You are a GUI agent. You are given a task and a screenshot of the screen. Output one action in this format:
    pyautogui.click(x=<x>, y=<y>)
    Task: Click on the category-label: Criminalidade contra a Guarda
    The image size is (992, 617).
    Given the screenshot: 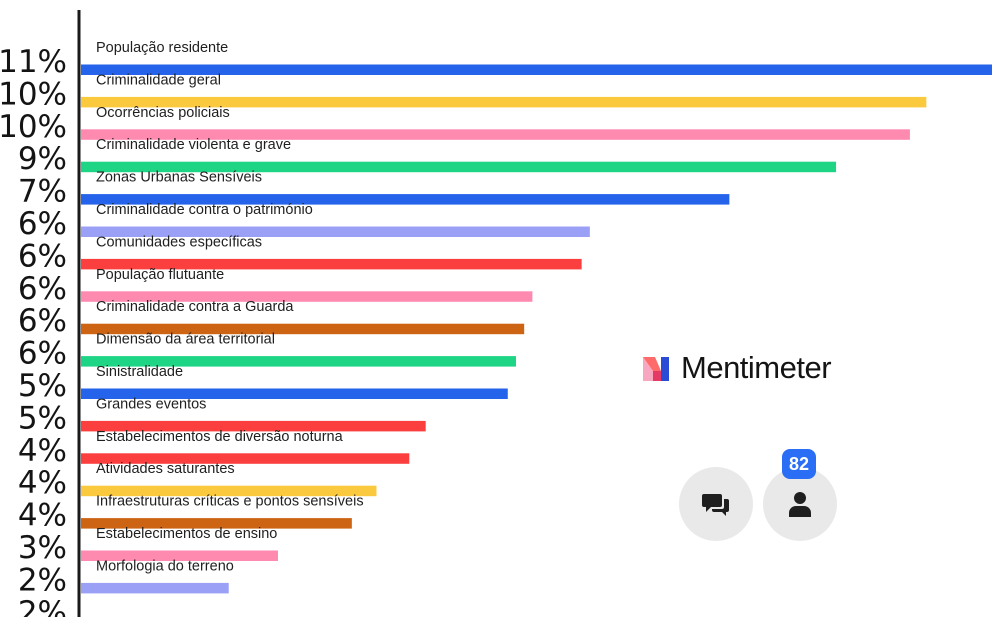 What is the action you would take?
    pyautogui.click(x=195, y=307)
    